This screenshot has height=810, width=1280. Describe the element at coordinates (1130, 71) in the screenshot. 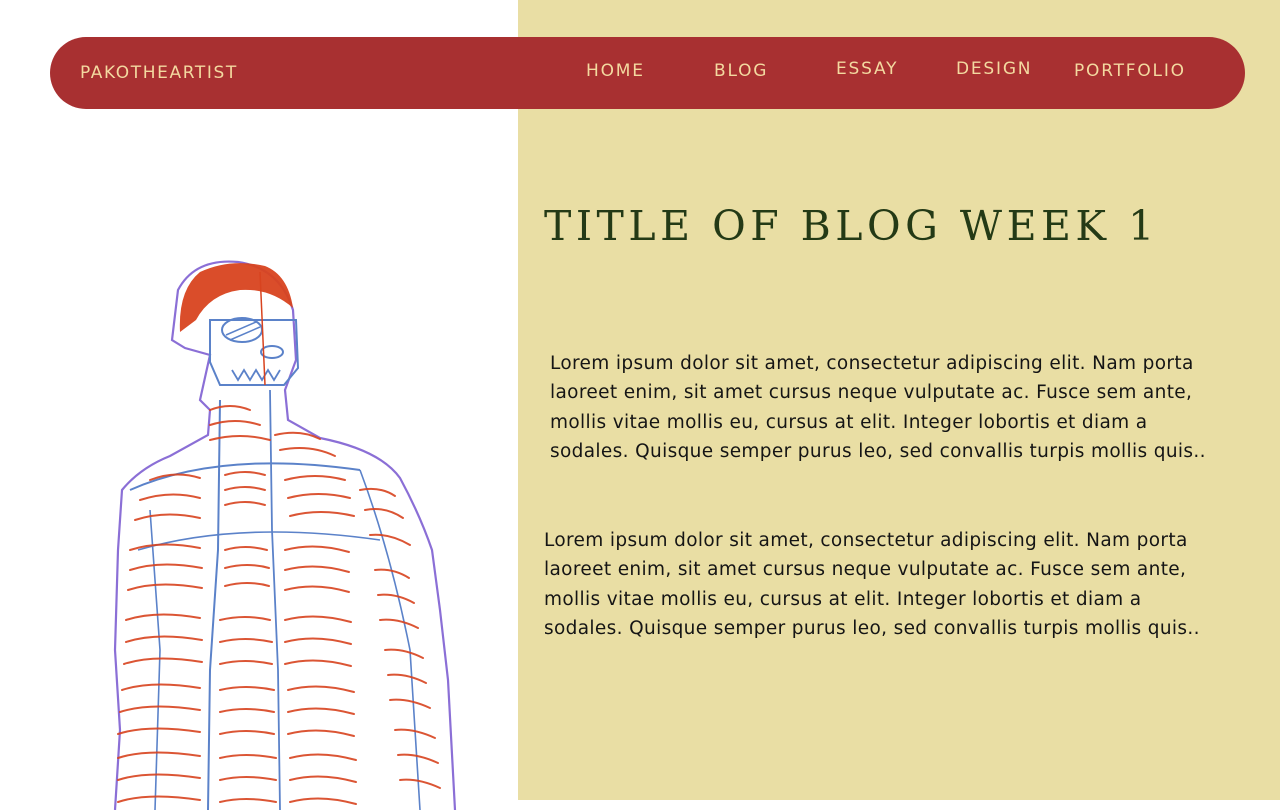

I see `nav-portfolio-link: PORTFOLIO` at that location.